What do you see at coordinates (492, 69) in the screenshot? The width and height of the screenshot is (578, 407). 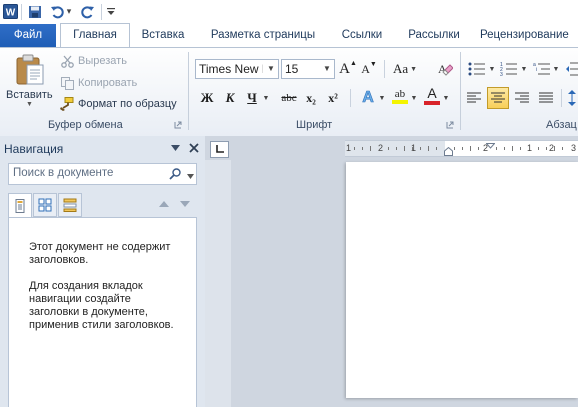 I see `bullets-dropdown: ▼` at bounding box center [492, 69].